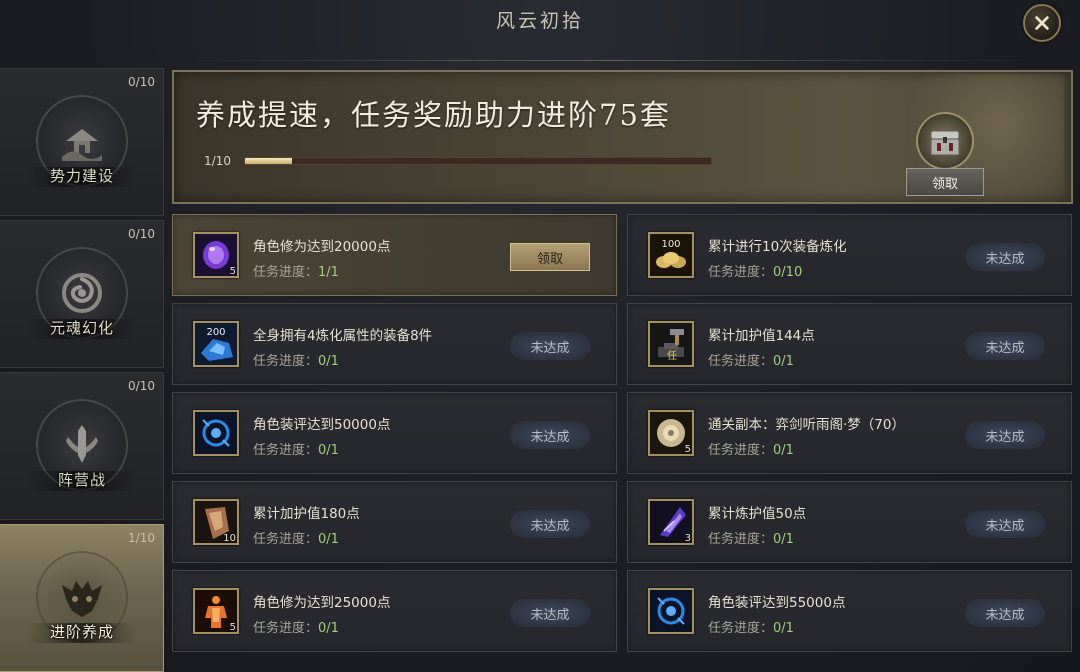 The image size is (1080, 672). I want to click on task-card: 5 通关副本：弈剑听雨阁·梦（70） 任务进度：0/1 未达成, so click(849, 433).